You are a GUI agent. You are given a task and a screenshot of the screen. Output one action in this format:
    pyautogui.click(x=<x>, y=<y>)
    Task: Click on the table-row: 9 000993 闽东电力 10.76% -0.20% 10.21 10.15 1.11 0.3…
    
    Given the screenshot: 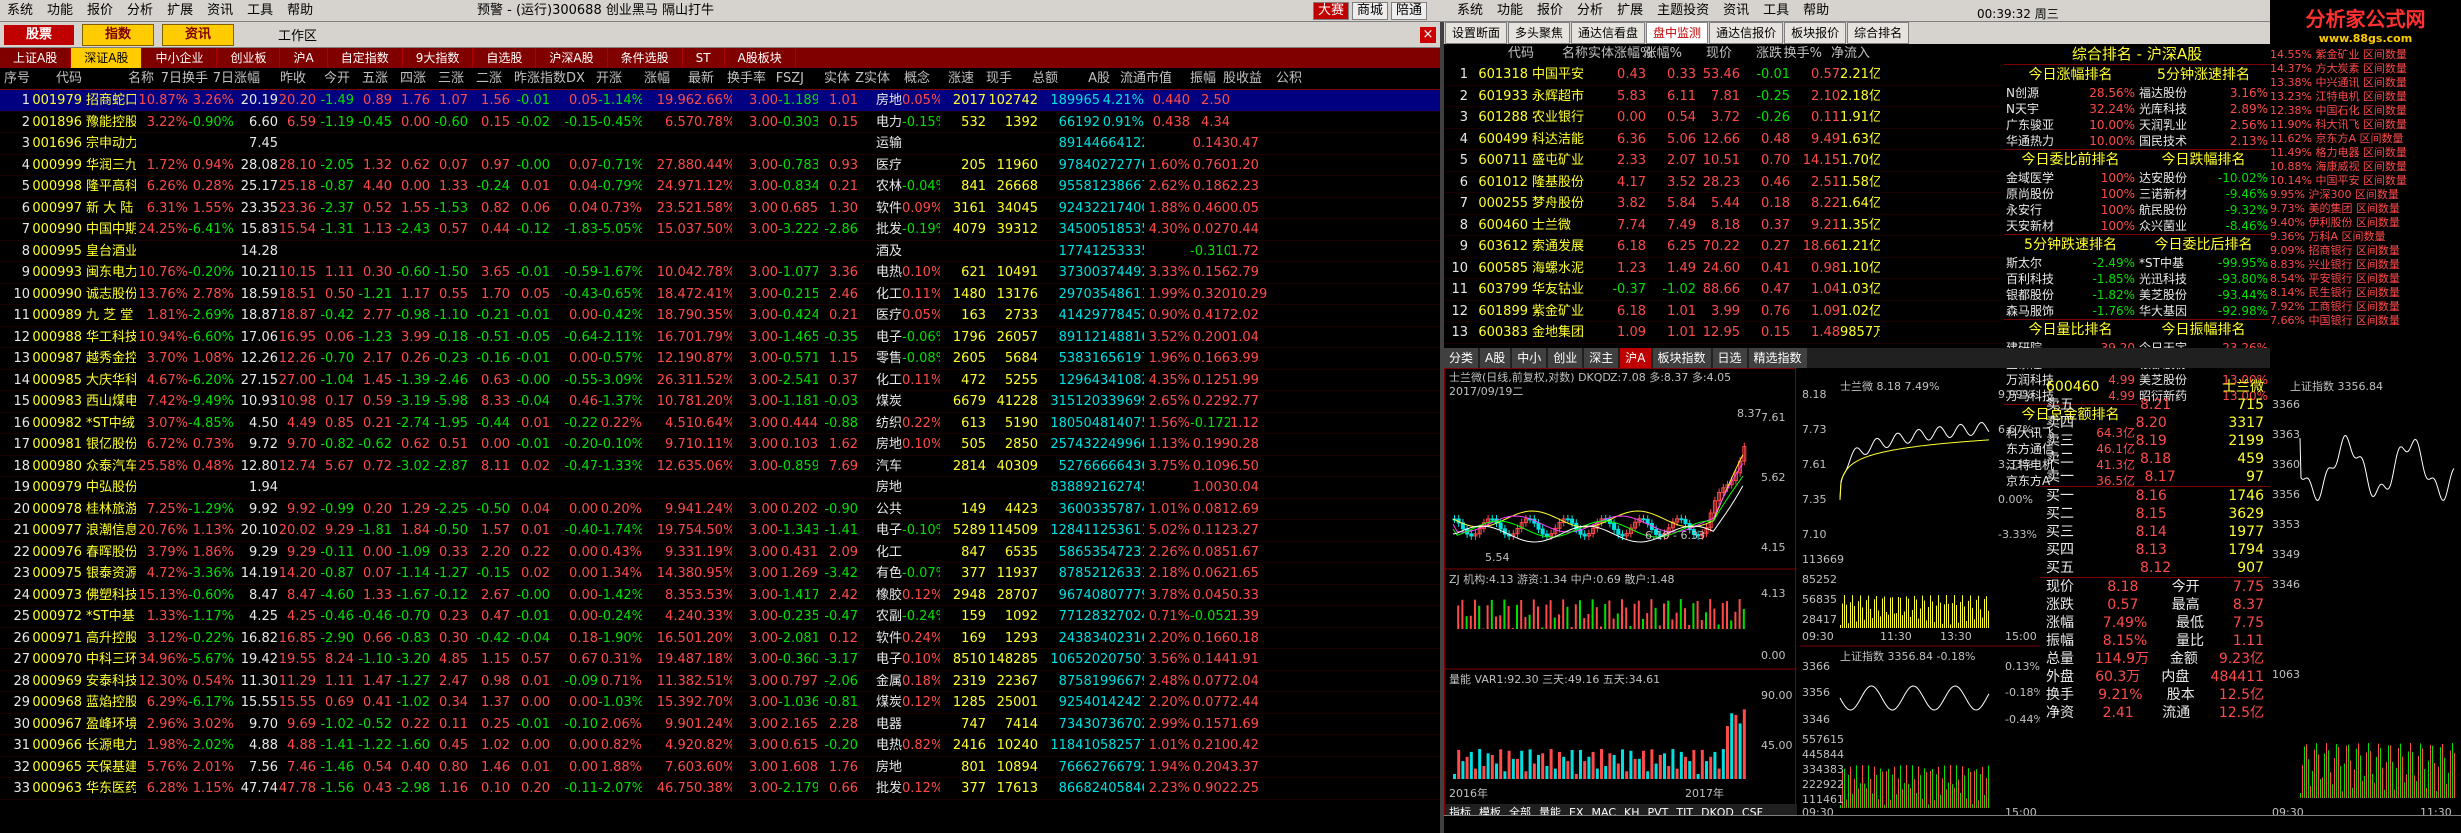 What is the action you would take?
    pyautogui.click(x=720, y=273)
    